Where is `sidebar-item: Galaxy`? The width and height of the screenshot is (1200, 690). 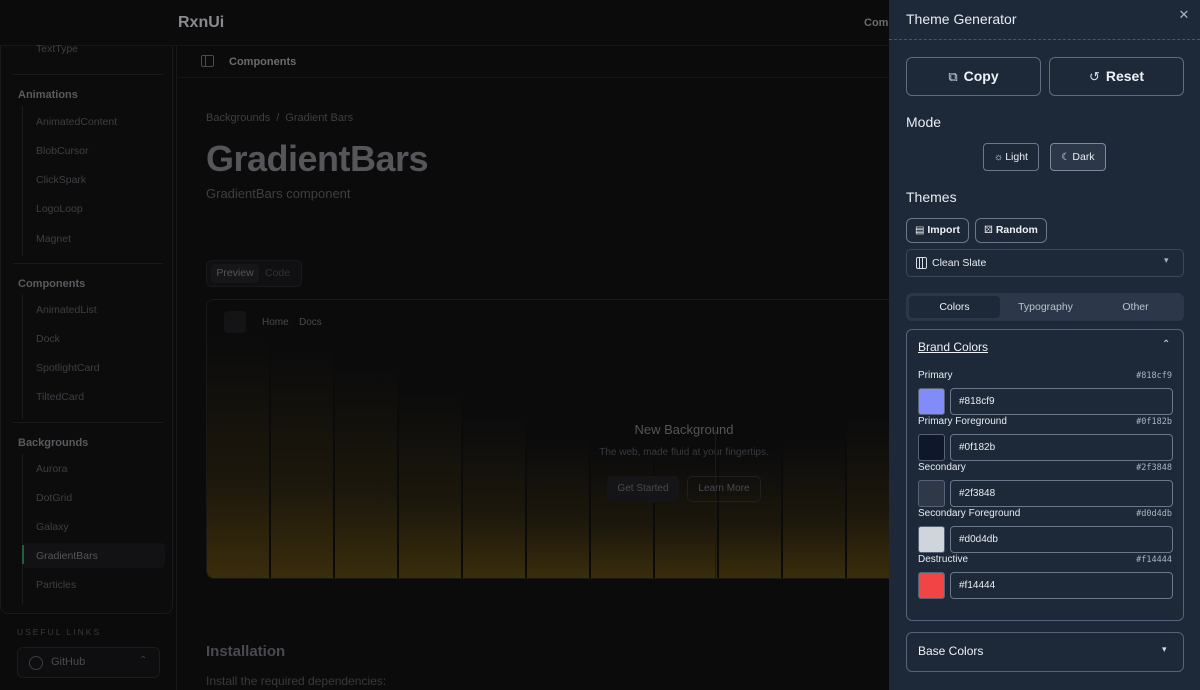
sidebar-item: Galaxy is located at coordinates (52, 527).